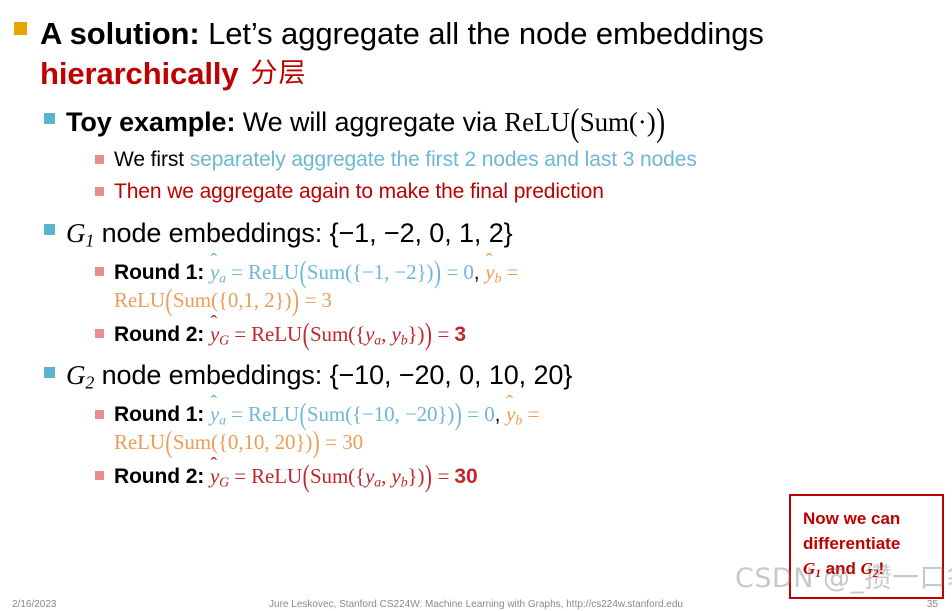 This screenshot has width=952, height=611. What do you see at coordinates (303, 232) in the screenshot?
I see `g1-embeddings-body: node embeddings: {−1, −2, 0, 1, 2}` at bounding box center [303, 232].